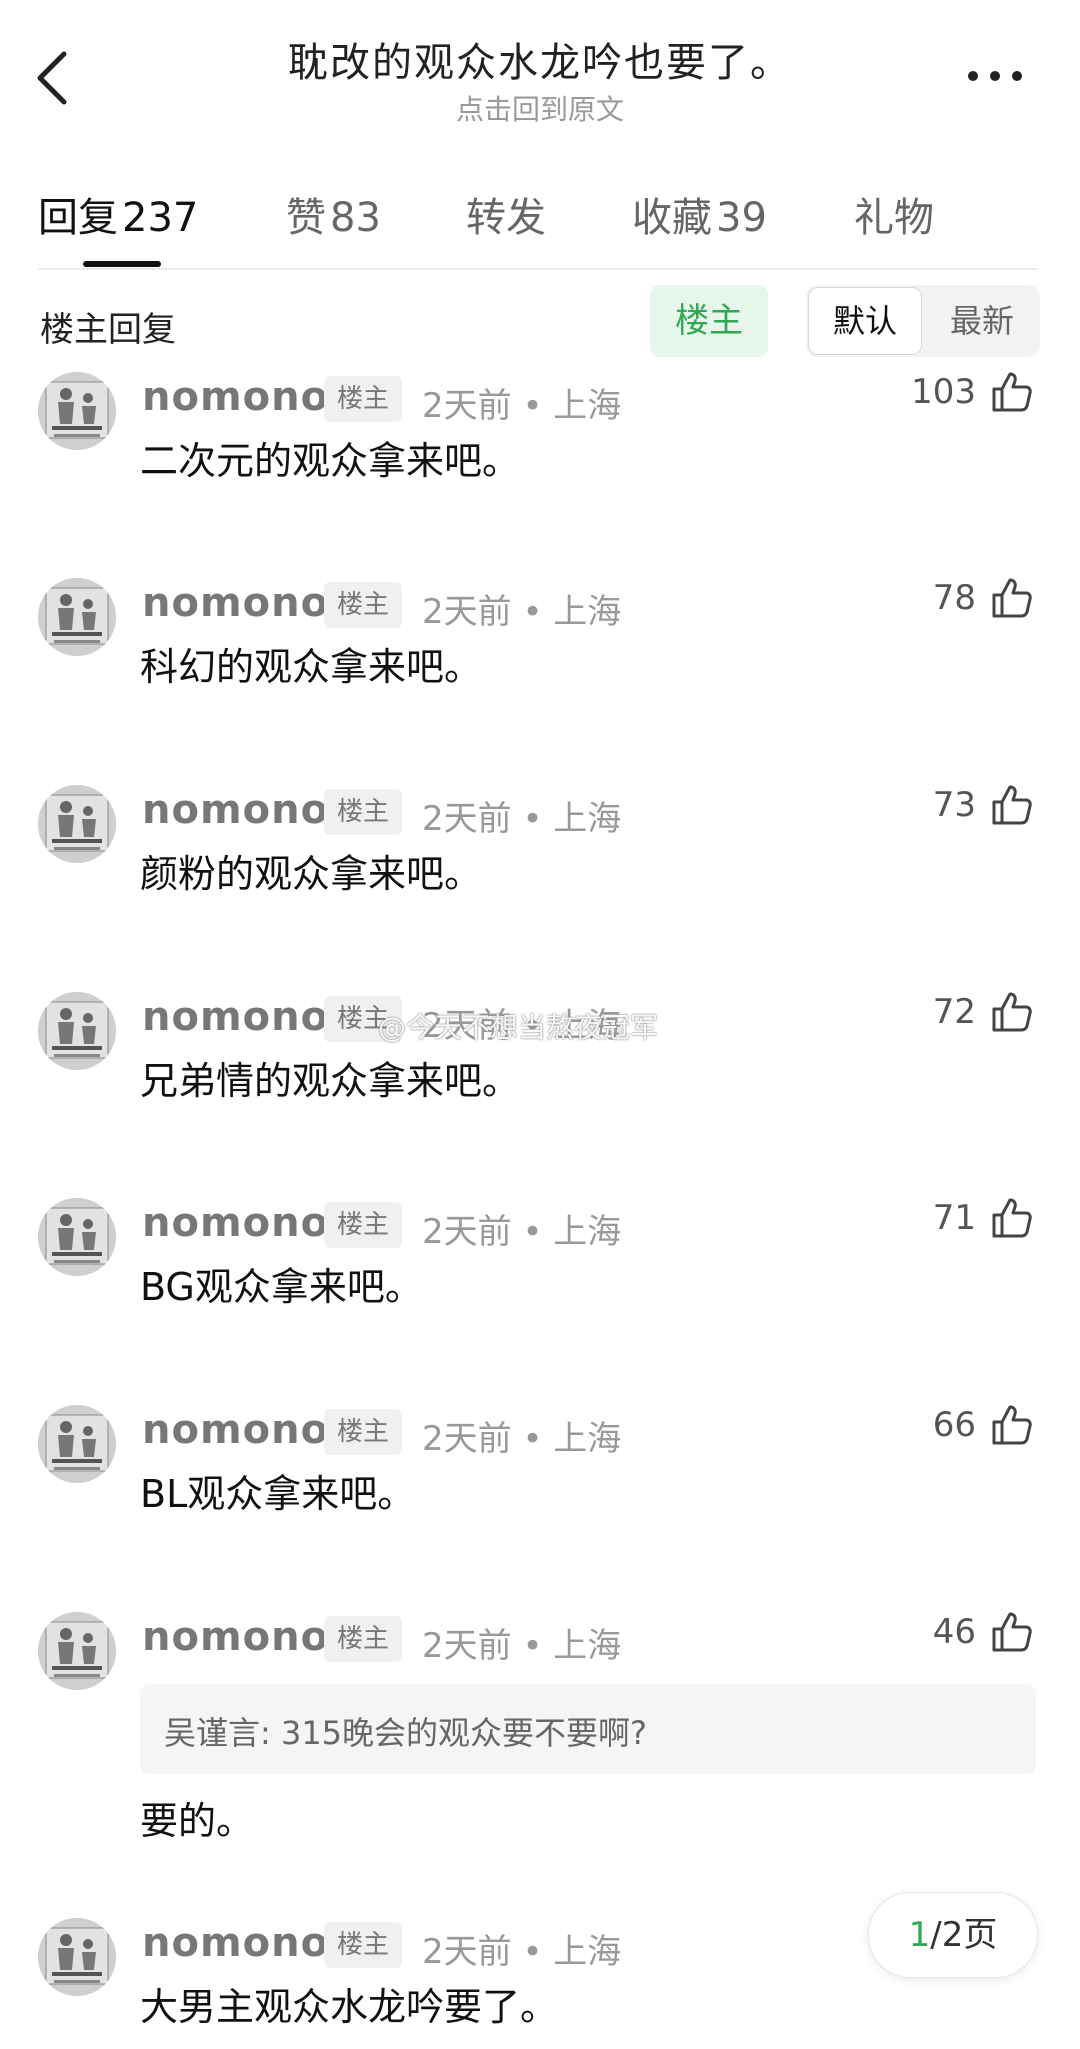 Image resolution: width=1080 pixels, height=2049 pixels. Describe the element at coordinates (540, 59) in the screenshot. I see `post-title: 耽改的观众水龙吟也要了。` at that location.